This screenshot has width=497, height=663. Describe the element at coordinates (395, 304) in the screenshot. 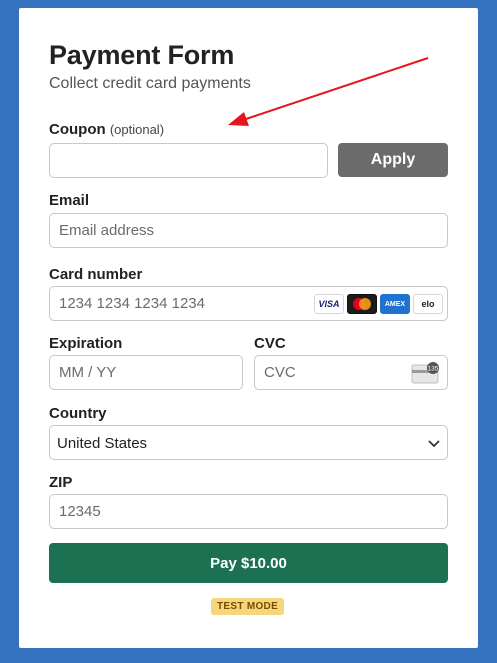

I see `amex-icon: AMEX` at that location.